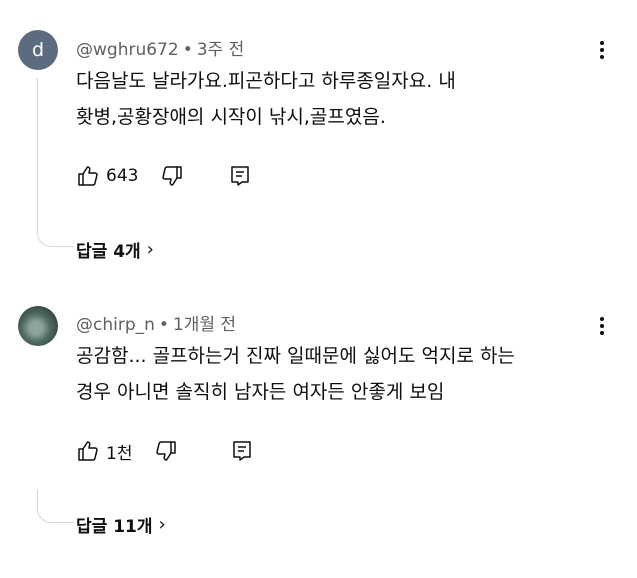  Describe the element at coordinates (260, 392) in the screenshot. I see `comment-text-line: 경우 아니면 솔직히 남자든 여자든 안좋게 보임` at that location.